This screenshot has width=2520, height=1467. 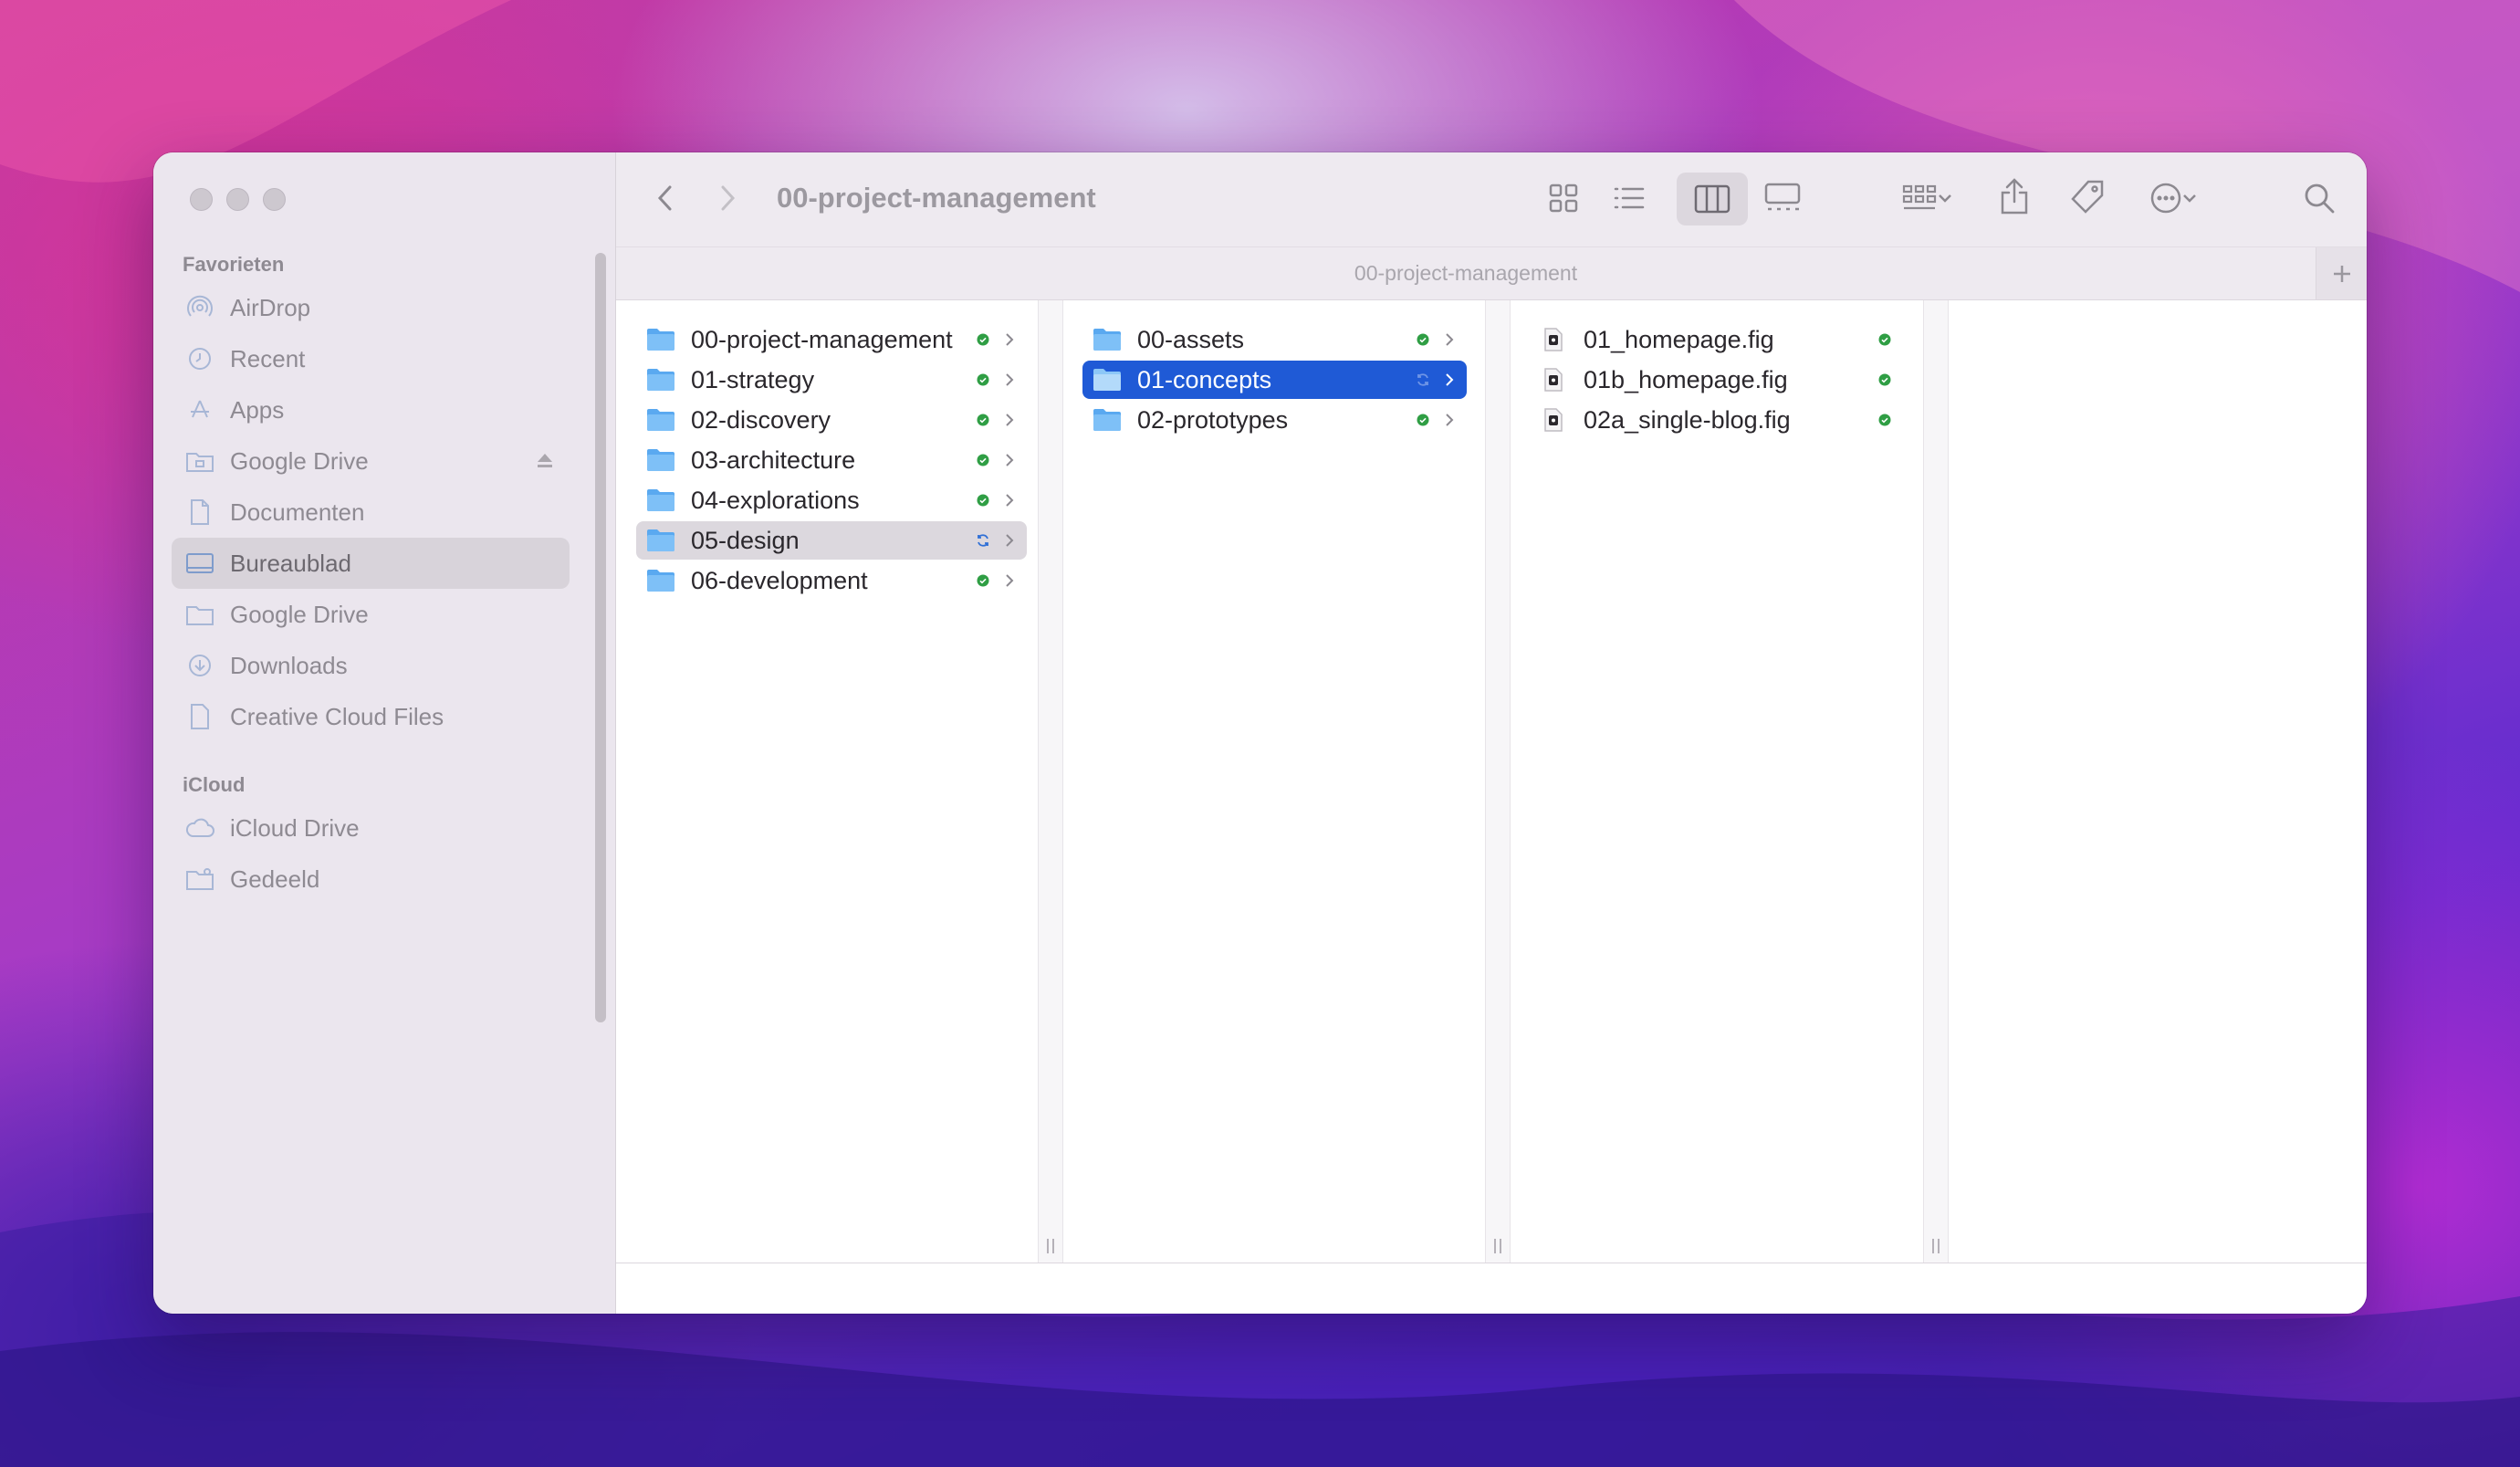 I want to click on ellipsis-circle-icon, so click(x=2166, y=198).